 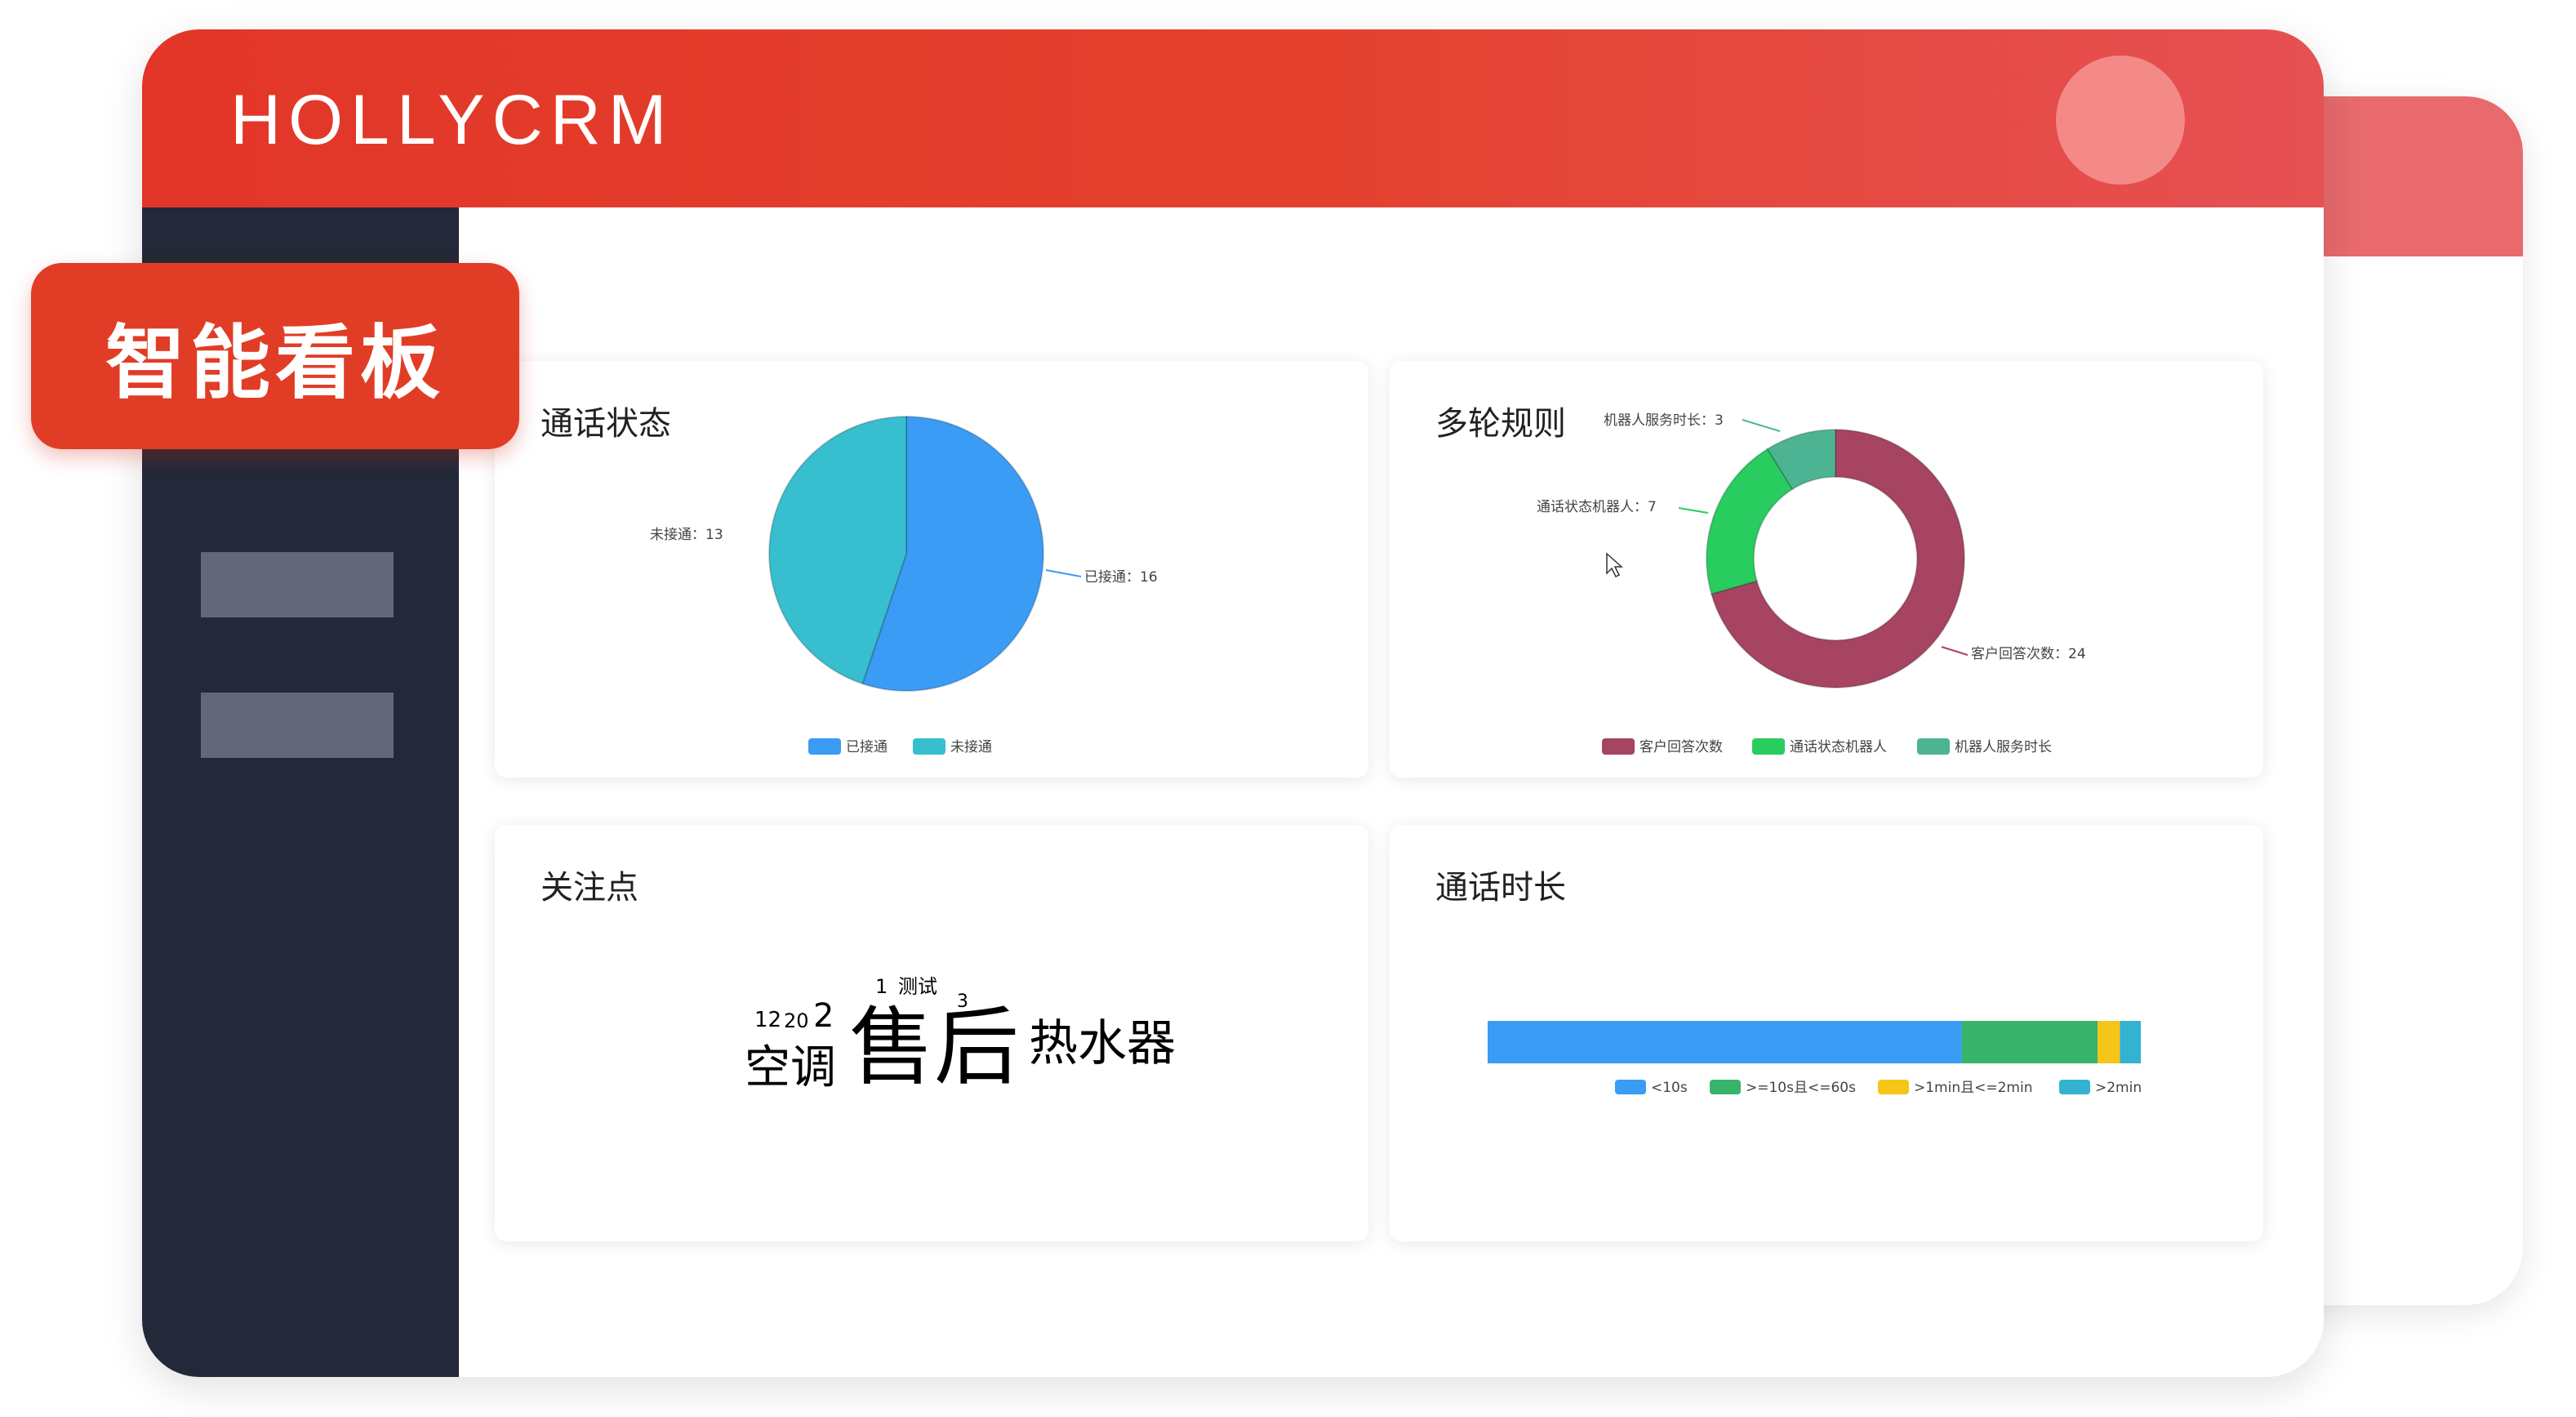 What do you see at coordinates (1669, 1088) in the screenshot?
I see `legend-label-lt10s: <10s` at bounding box center [1669, 1088].